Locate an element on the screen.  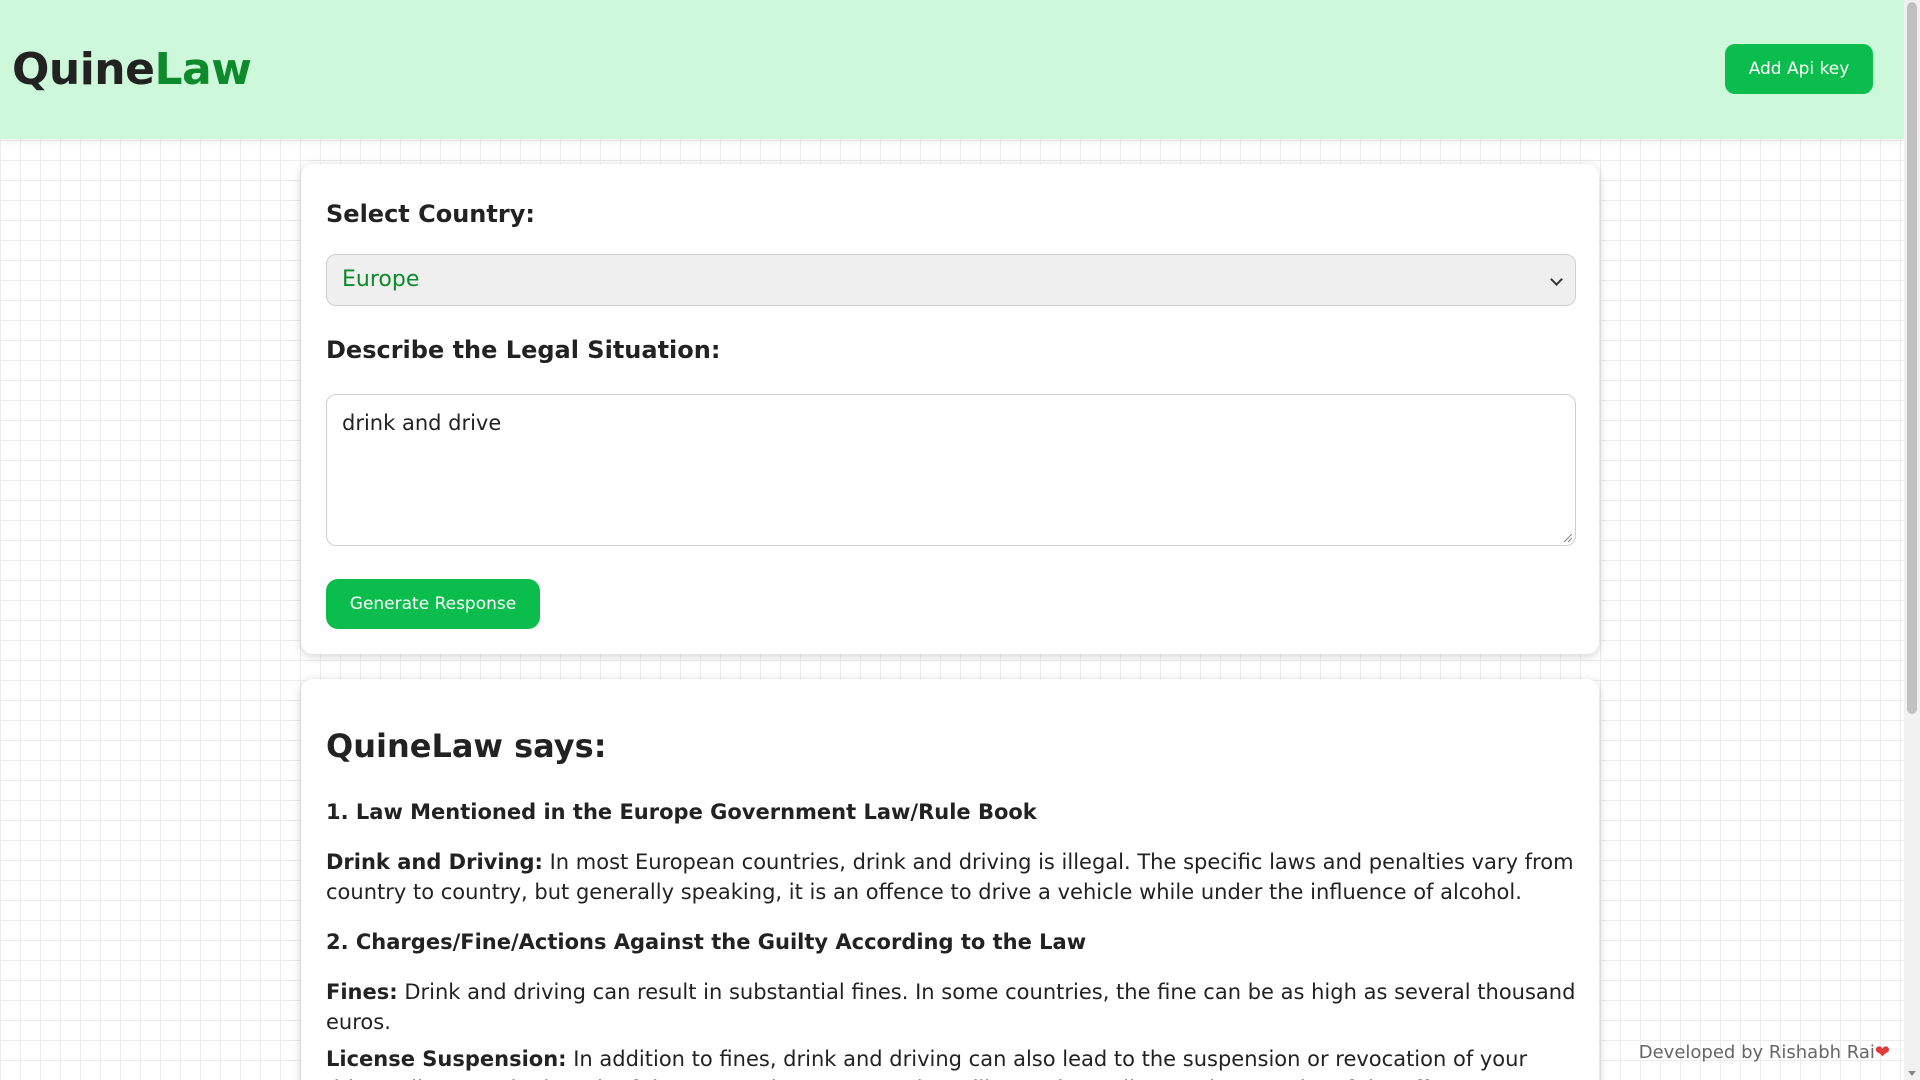
logo-text-law: Law is located at coordinates (203, 69).